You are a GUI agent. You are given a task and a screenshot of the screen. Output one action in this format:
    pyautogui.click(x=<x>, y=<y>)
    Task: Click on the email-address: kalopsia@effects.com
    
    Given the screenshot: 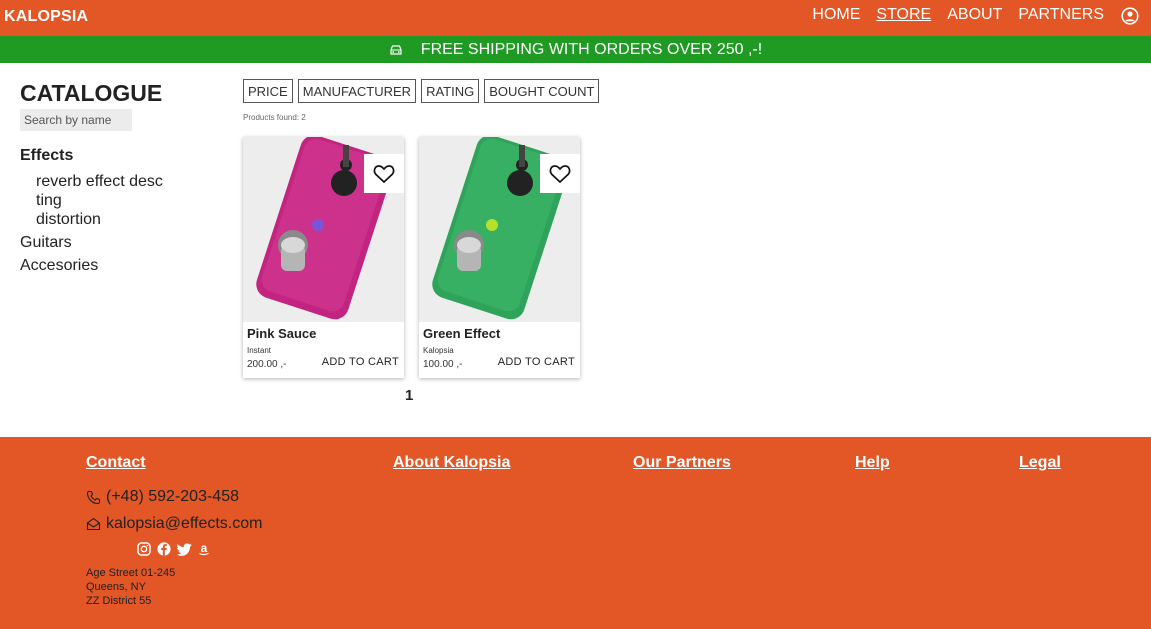 What is the action you would take?
    pyautogui.click(x=184, y=524)
    